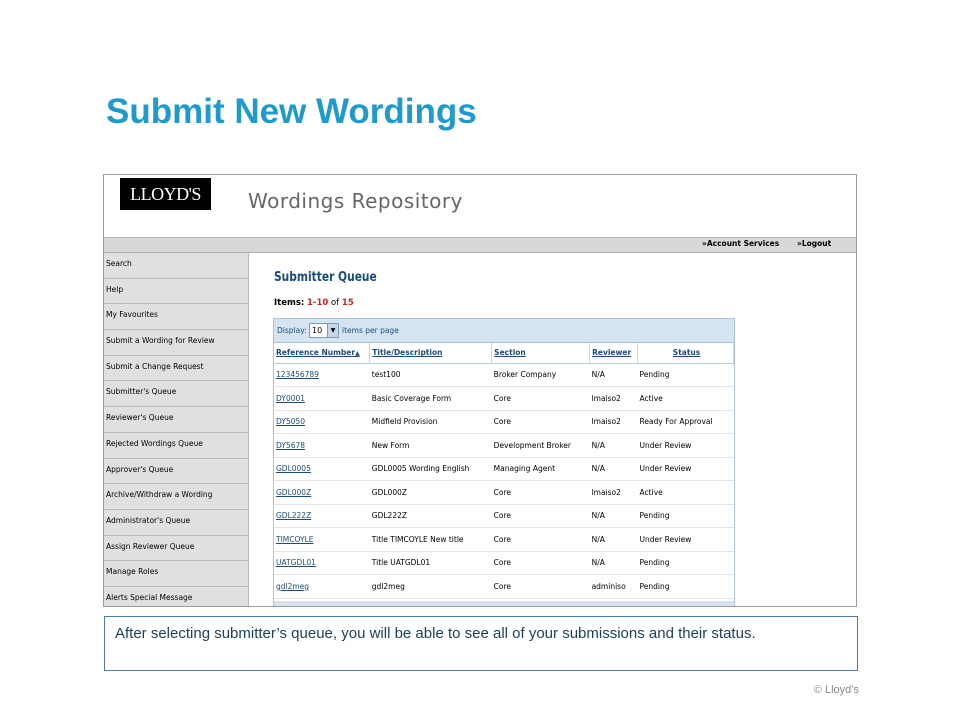  Describe the element at coordinates (541, 353) in the screenshot. I see `column-header-section: Section` at that location.